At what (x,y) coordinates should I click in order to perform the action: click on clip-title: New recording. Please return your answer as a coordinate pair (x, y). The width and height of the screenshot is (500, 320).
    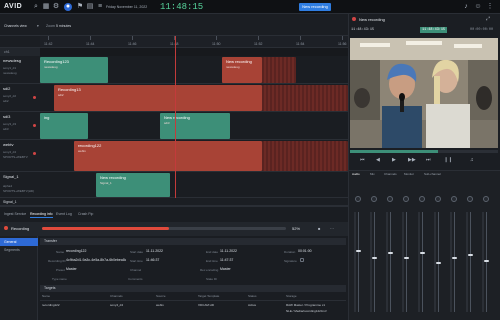
    Looking at the image, I should click on (177, 117).